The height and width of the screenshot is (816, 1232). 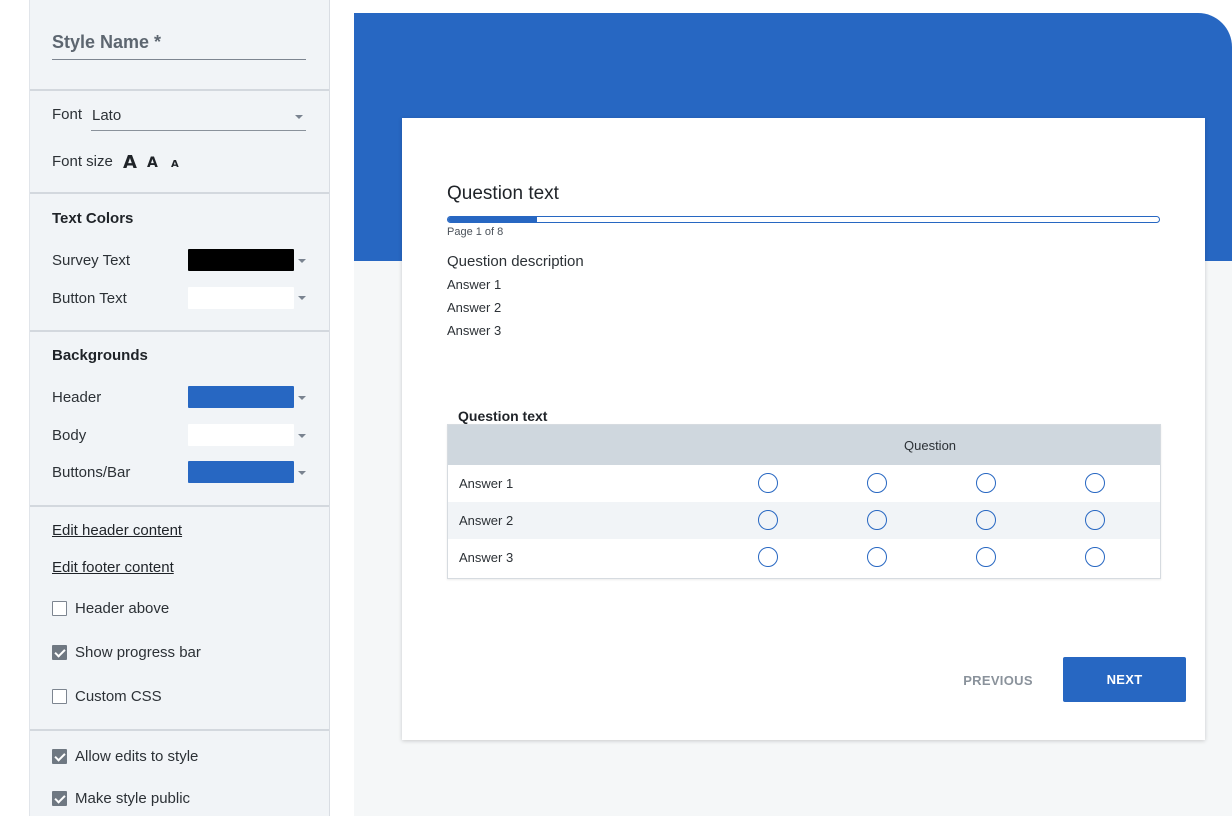 What do you see at coordinates (503, 416) in the screenshot?
I see `matrix-question-title: Question text` at bounding box center [503, 416].